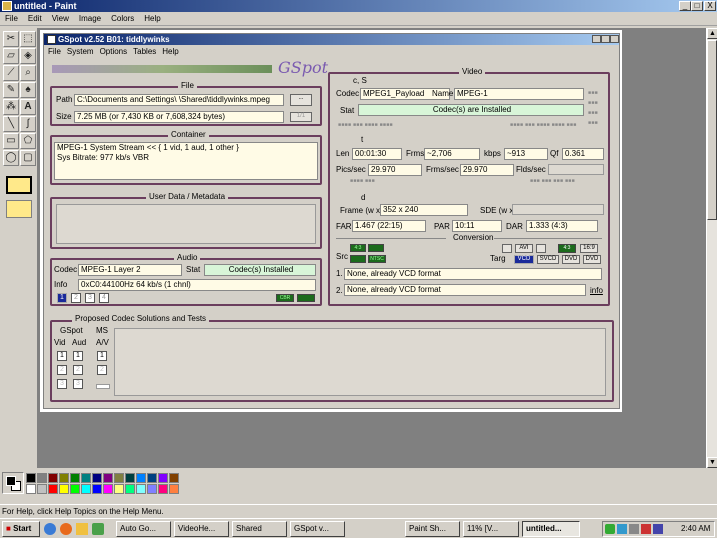 Image resolution: width=717 pixels, height=538 pixels. I want to click on quick-launch-media-icon, so click(98, 529).